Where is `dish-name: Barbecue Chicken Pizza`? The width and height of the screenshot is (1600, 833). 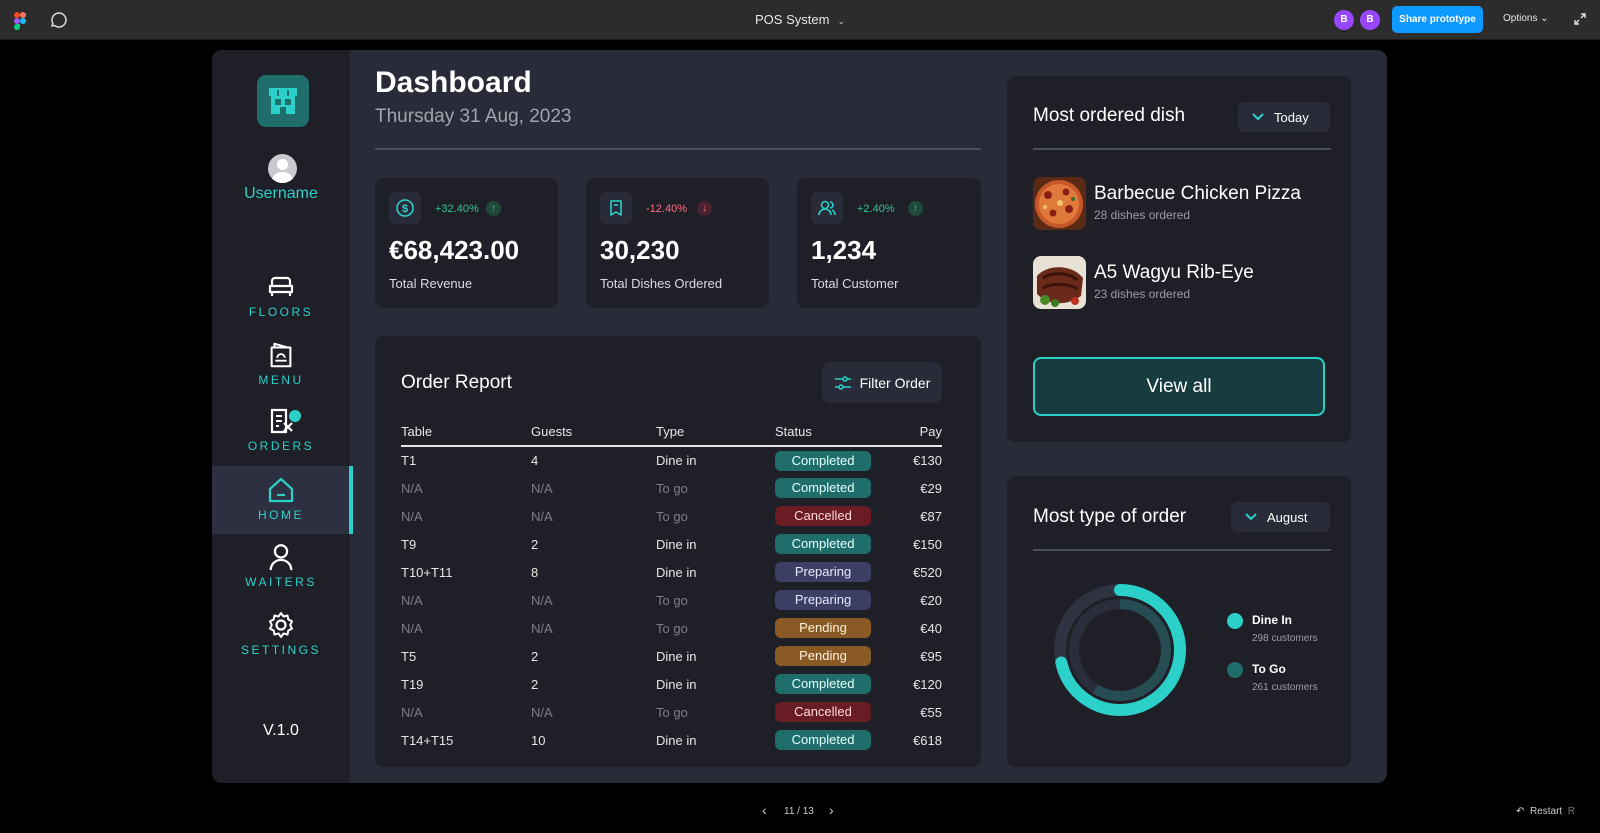
dish-name: Barbecue Chicken Pizza is located at coordinates (1197, 193).